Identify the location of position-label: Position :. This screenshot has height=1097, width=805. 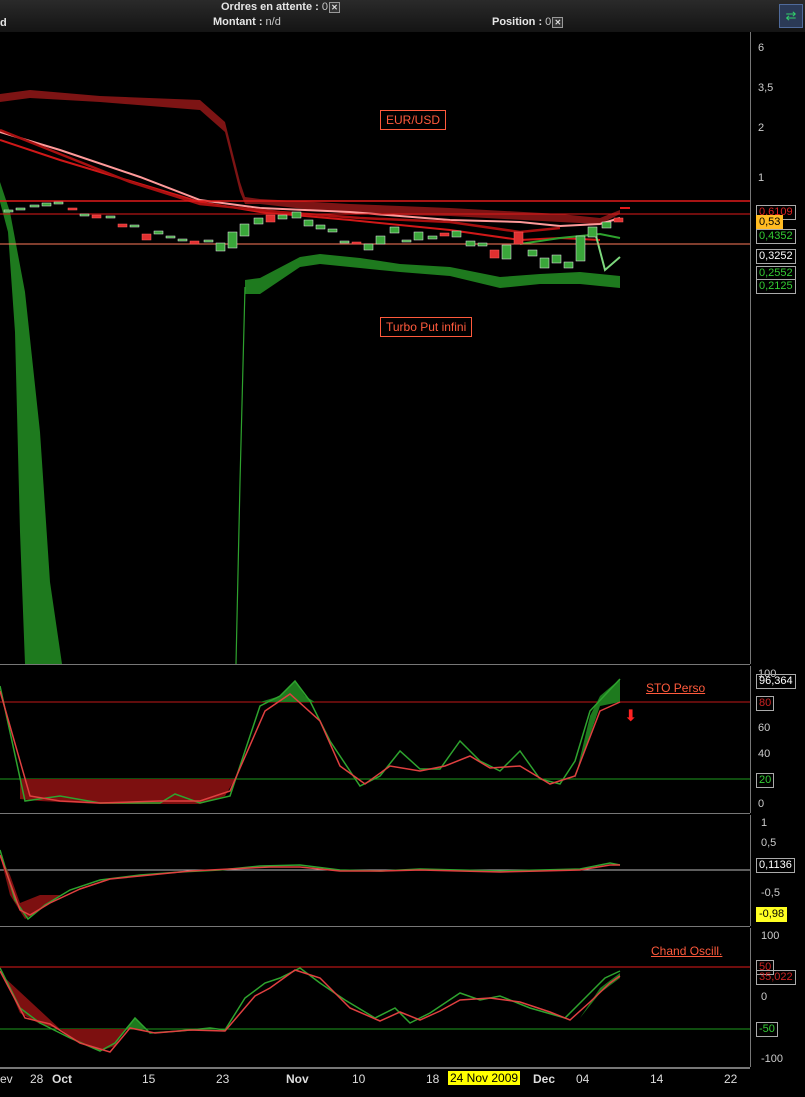
(517, 22).